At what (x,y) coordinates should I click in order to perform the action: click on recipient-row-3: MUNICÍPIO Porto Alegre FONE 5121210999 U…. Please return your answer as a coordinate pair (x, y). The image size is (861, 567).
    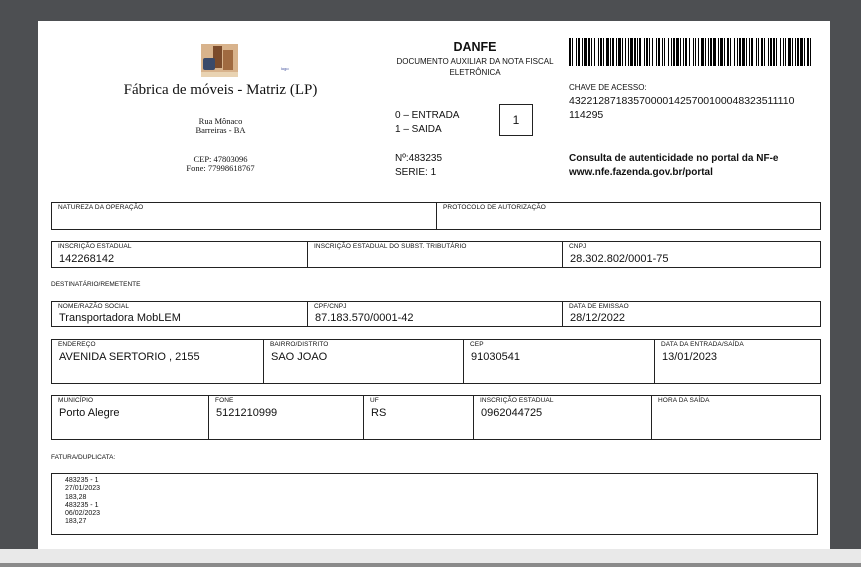
    Looking at the image, I should click on (436, 417).